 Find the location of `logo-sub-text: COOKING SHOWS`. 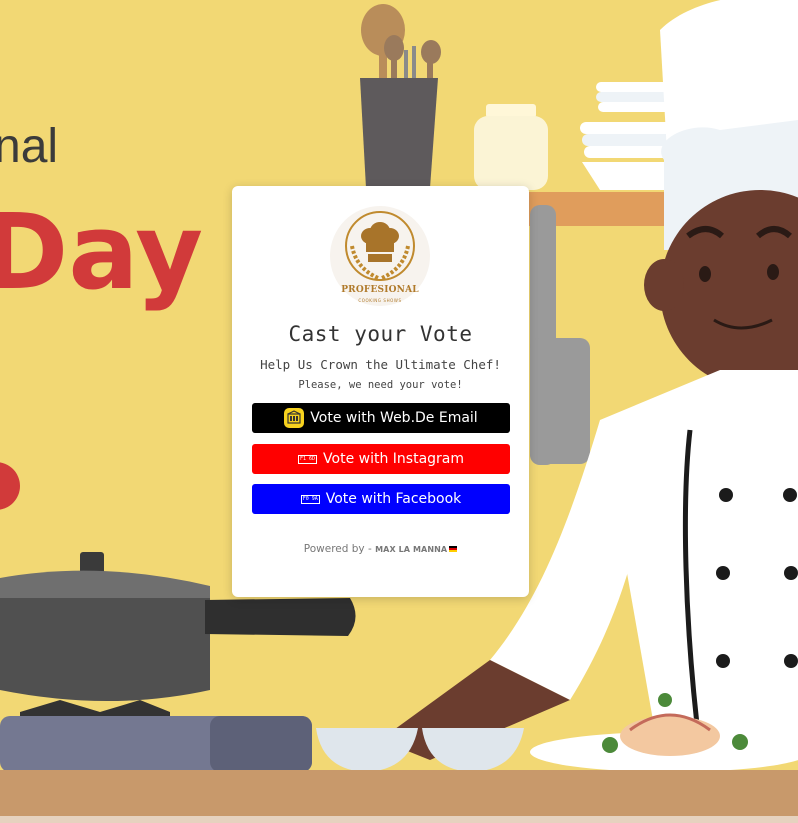

logo-sub-text: COOKING SHOWS is located at coordinates (380, 300).